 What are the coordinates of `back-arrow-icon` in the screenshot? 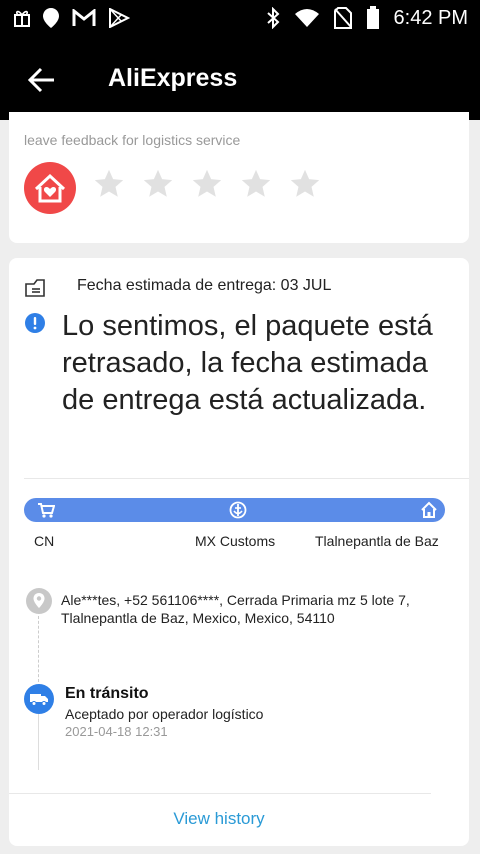 It's located at (42, 80).